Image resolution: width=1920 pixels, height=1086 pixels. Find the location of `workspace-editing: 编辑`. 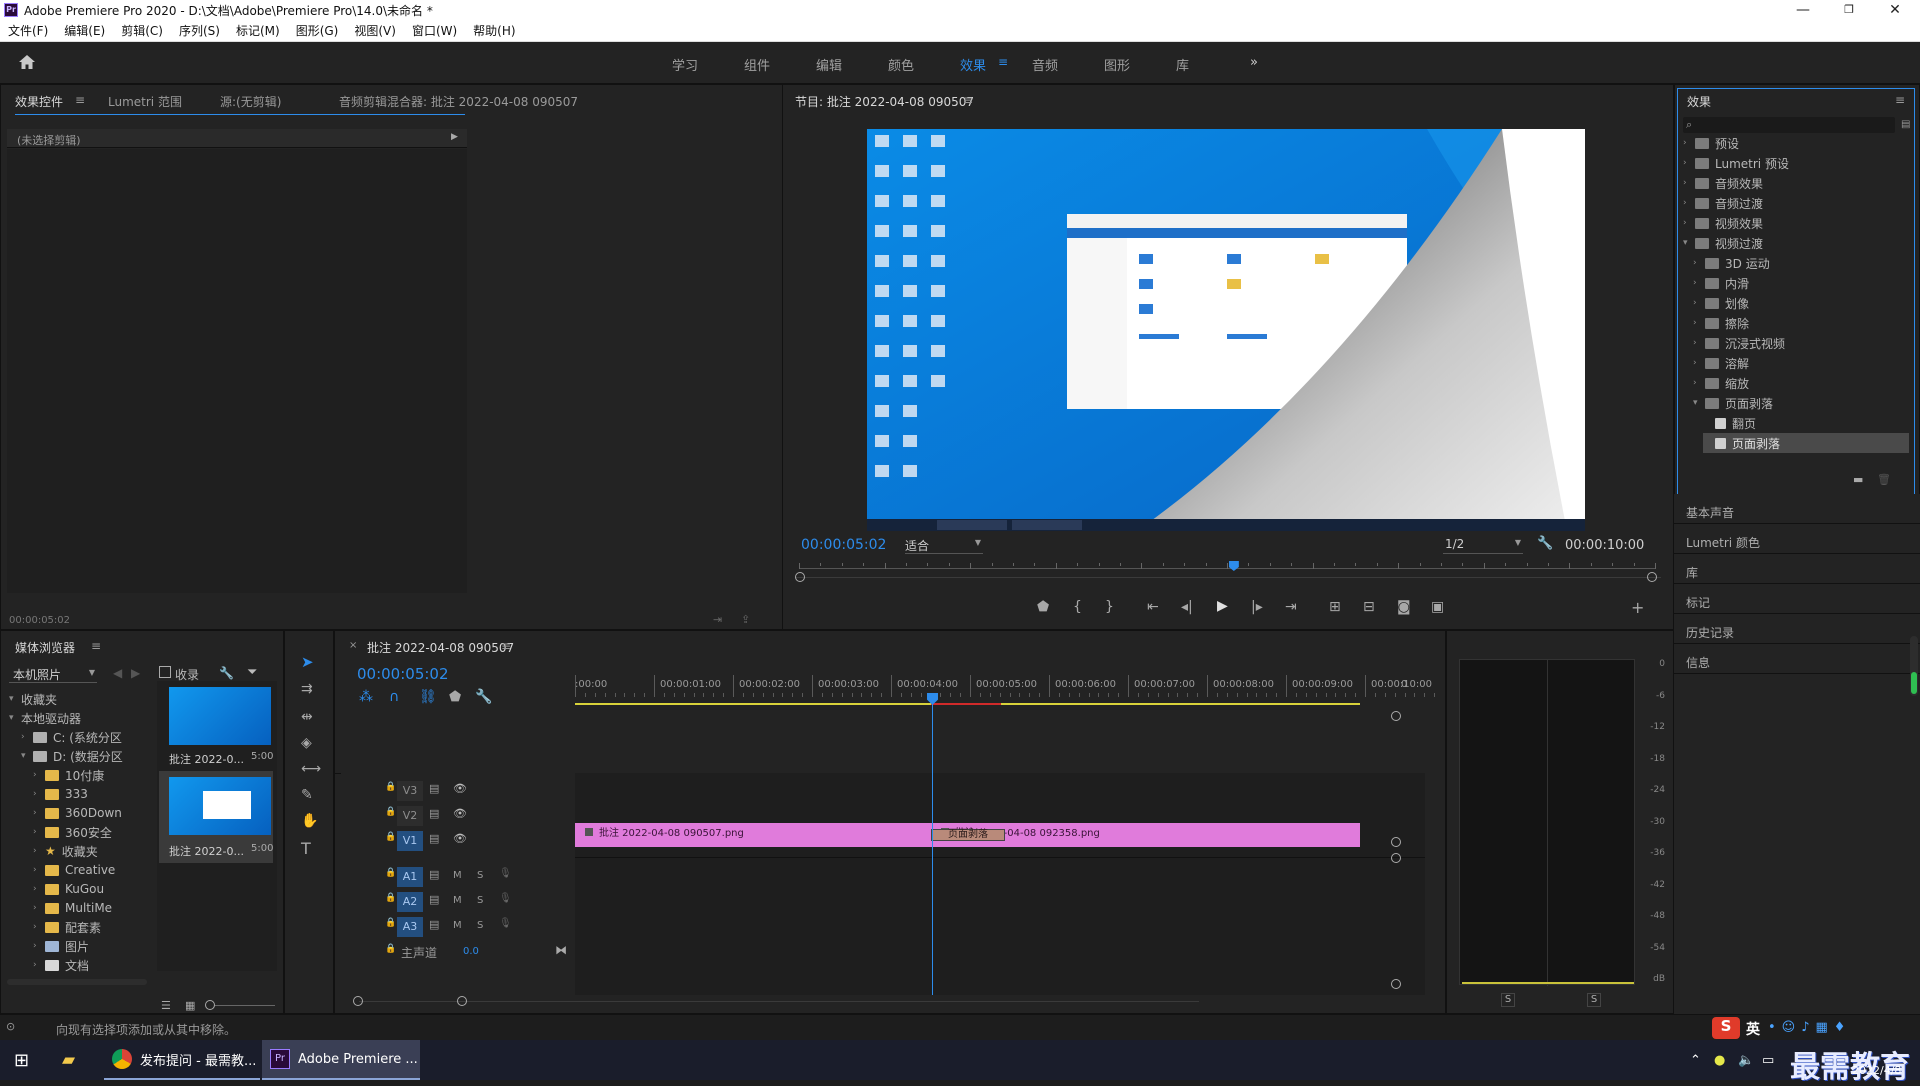

workspace-editing: 编辑 is located at coordinates (829, 64).